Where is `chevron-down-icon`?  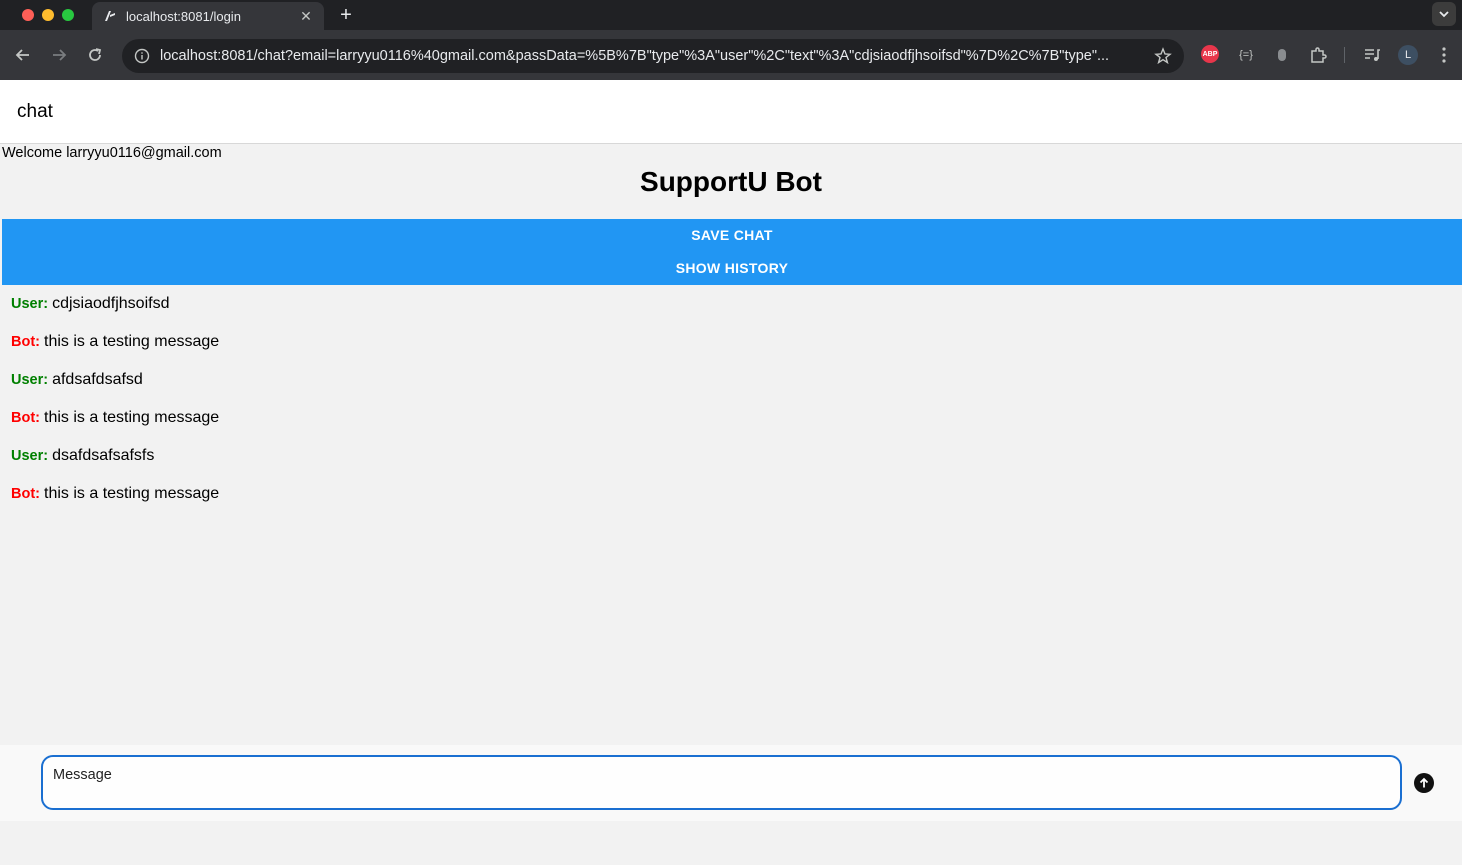 chevron-down-icon is located at coordinates (1444, 14).